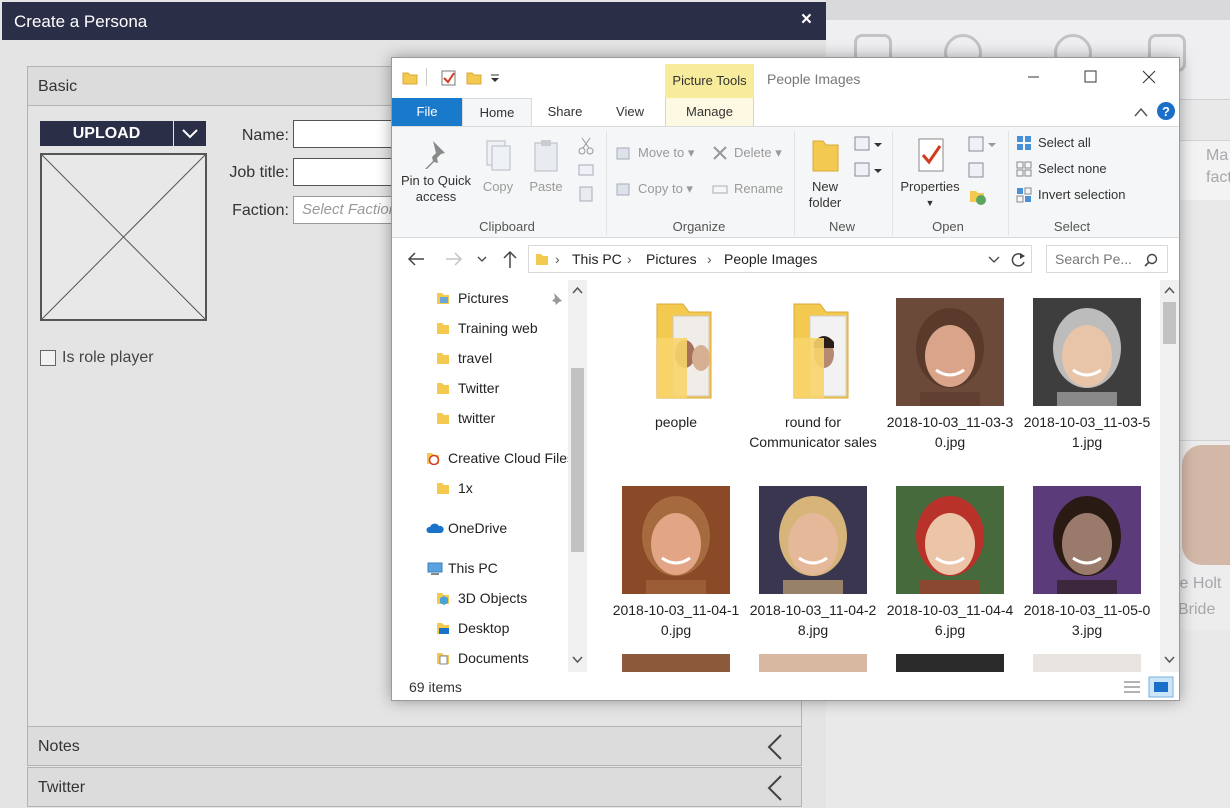  I want to click on delete-button: Delete ▾, so click(747, 153).